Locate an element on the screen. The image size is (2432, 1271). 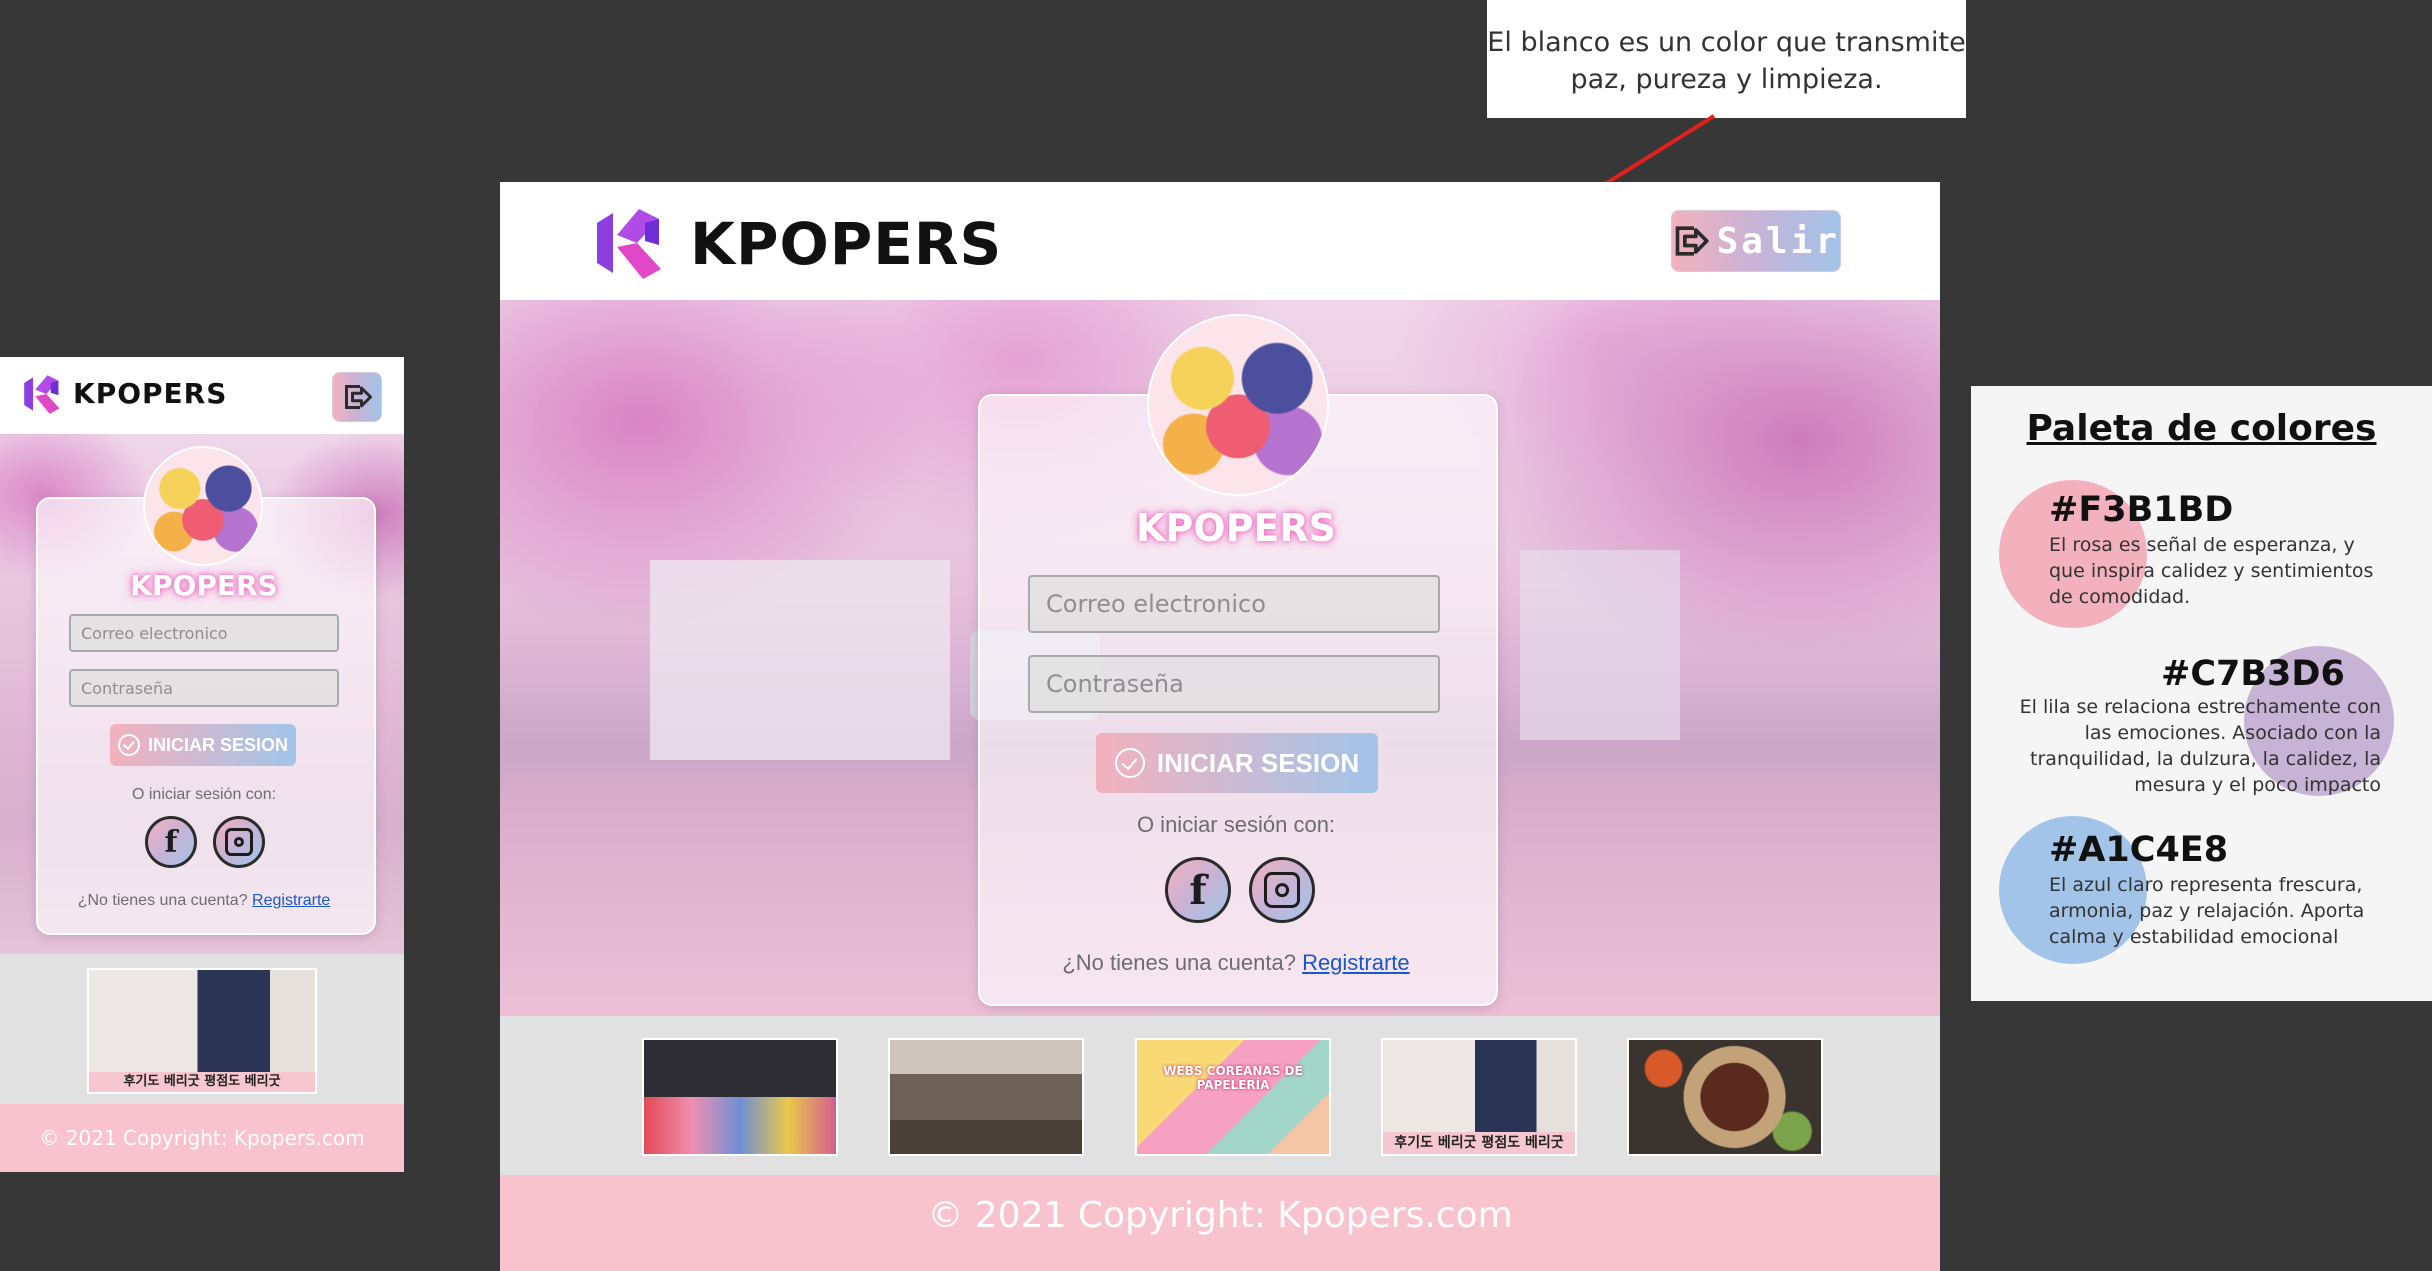
building-right is located at coordinates (1600, 645).